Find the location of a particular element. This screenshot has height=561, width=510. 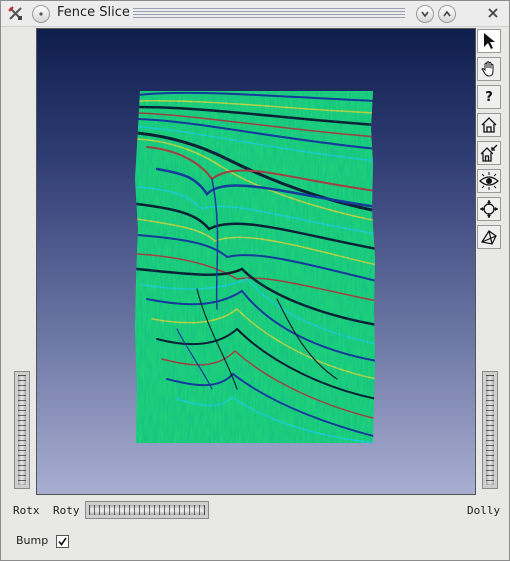

maximize-icon is located at coordinates (447, 14).